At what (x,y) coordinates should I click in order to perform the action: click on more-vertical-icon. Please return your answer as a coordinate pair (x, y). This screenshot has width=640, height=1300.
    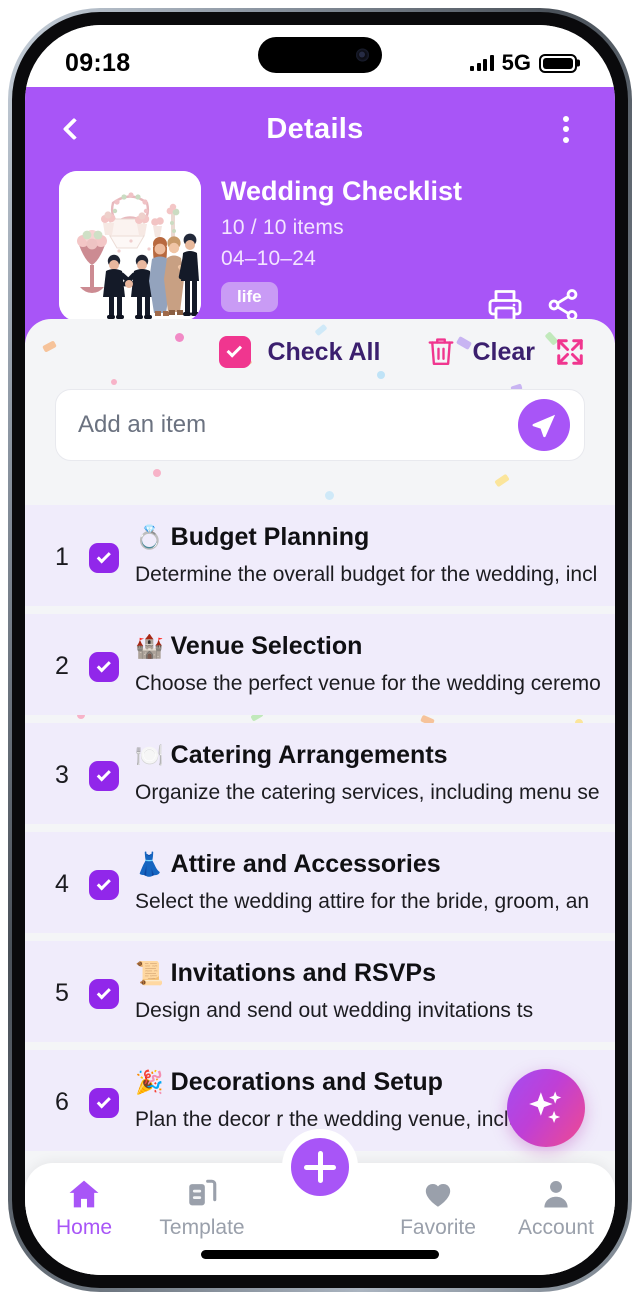
    Looking at the image, I should click on (566, 129).